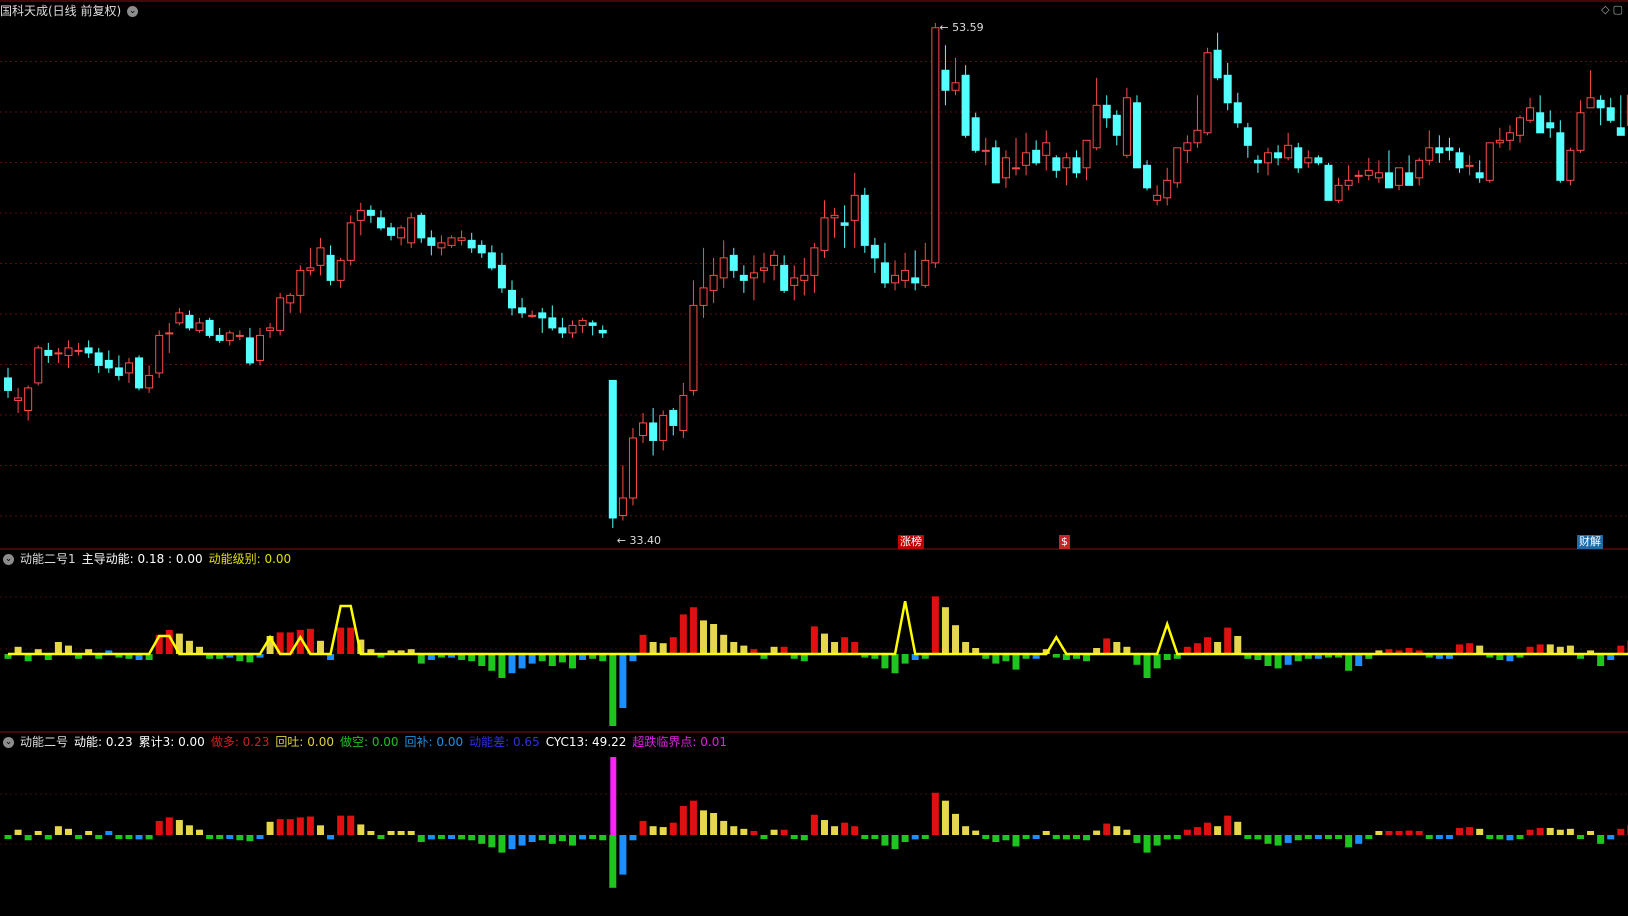 The height and width of the screenshot is (916, 1628). Describe the element at coordinates (1606, 9) in the screenshot. I see `diamond-icon: ◇` at that location.